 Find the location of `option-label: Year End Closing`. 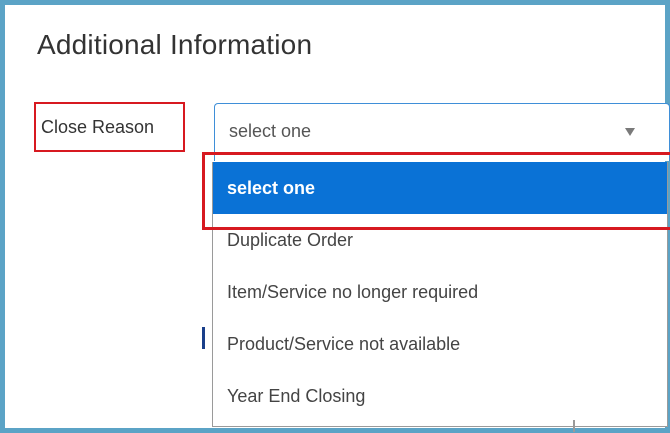

option-label: Year End Closing is located at coordinates (296, 395).